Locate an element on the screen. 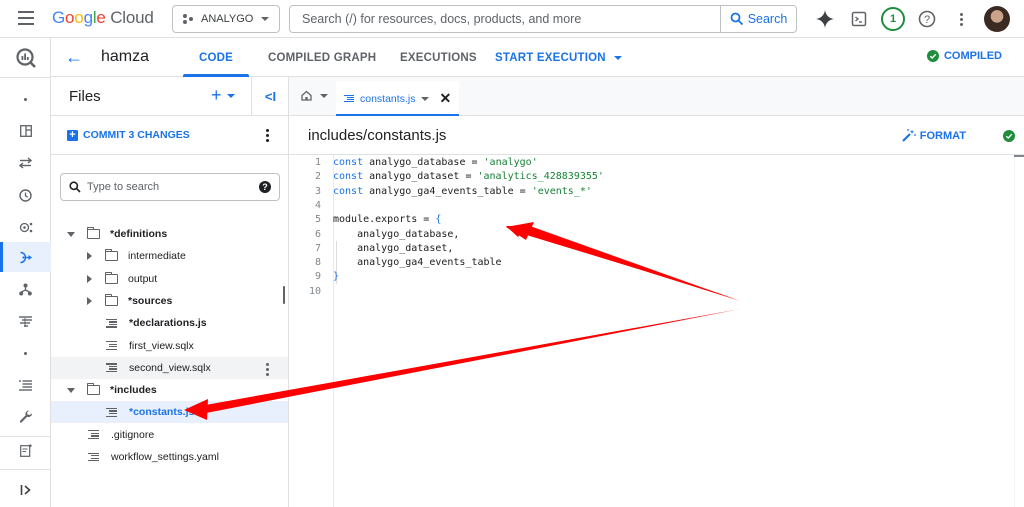 Image resolution: width=1024 pixels, height=507 pixels. code-token: analygo_dataset, is located at coordinates (393, 248).